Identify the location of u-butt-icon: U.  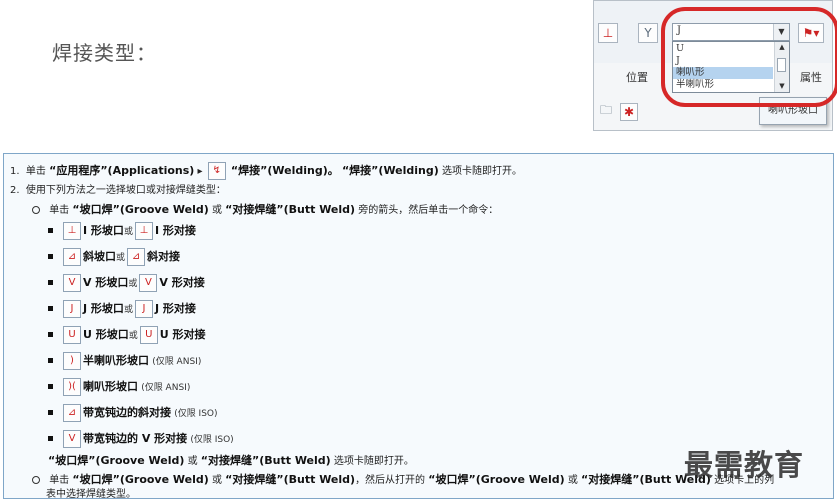
(148, 335).